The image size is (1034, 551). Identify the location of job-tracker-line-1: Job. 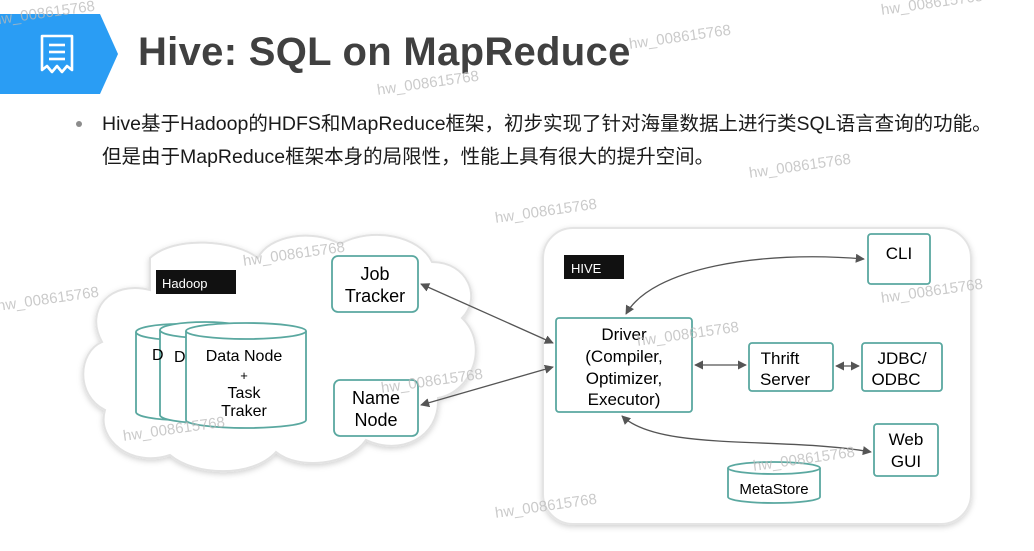
(374, 274).